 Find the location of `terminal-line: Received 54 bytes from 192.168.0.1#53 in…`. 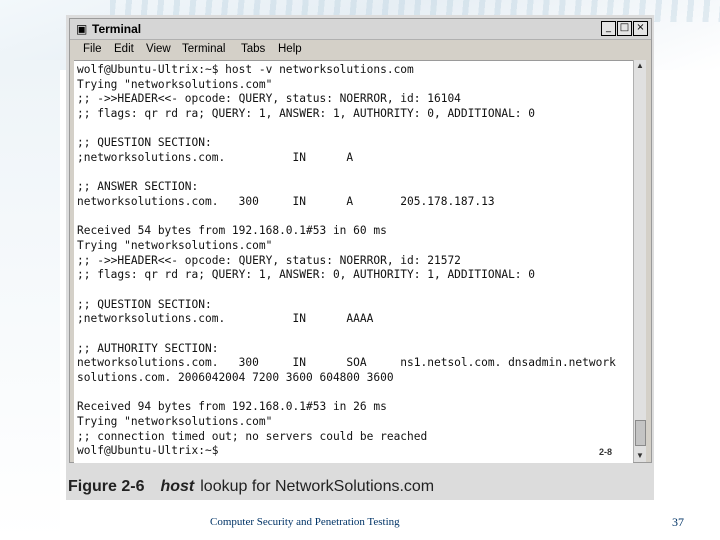

terminal-line: Received 54 bytes from 192.168.0.1#53 in… is located at coordinates (232, 230).